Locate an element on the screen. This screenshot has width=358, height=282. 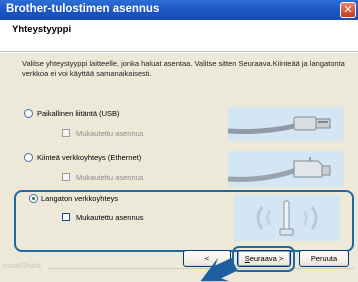
cancel-button-label: Peruuta is located at coordinates (324, 258).